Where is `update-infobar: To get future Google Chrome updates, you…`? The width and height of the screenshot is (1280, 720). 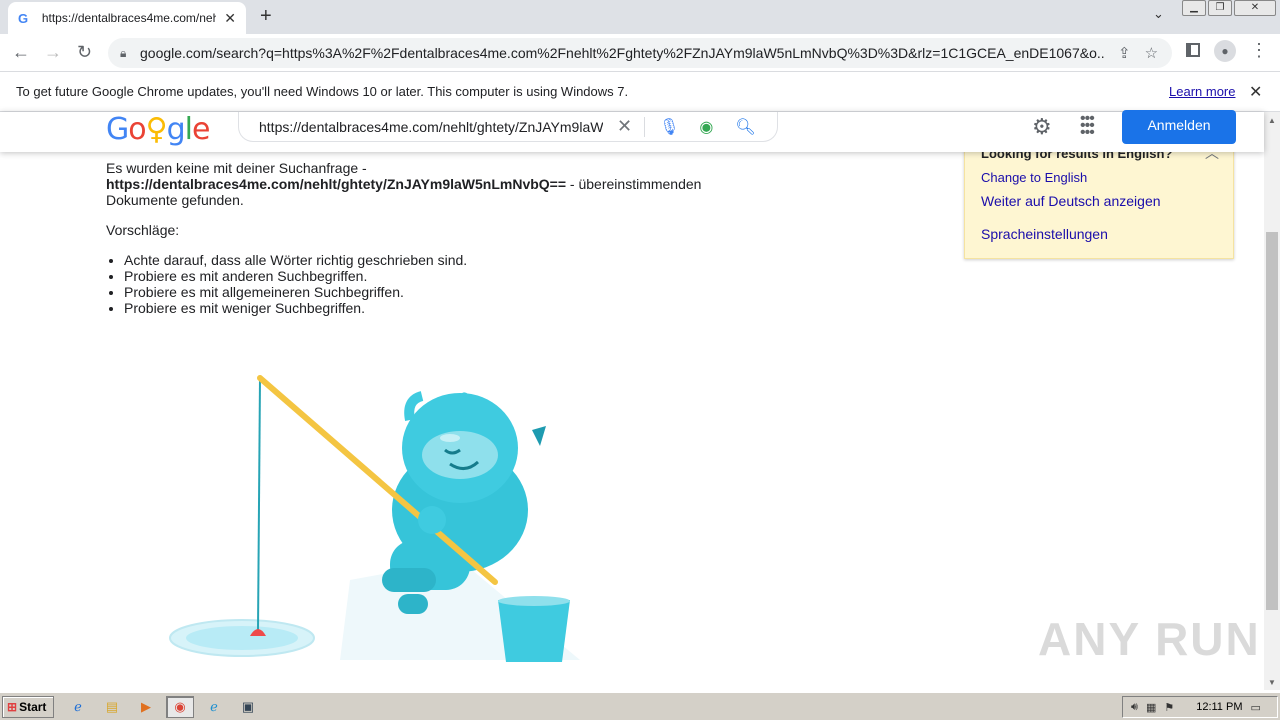
update-infobar: To get future Google Chrome updates, you… is located at coordinates (640, 92).